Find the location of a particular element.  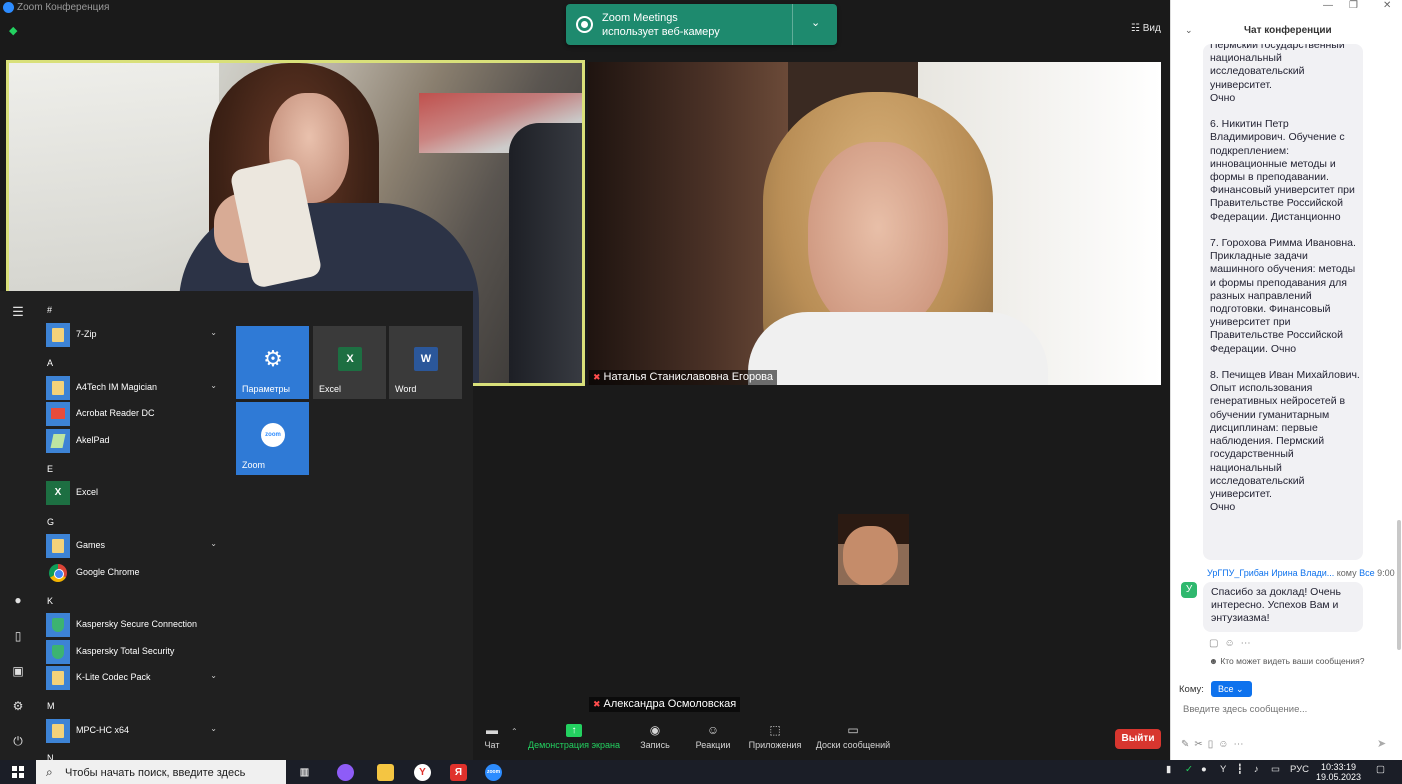

section-letter: E is located at coordinates (50, 469).